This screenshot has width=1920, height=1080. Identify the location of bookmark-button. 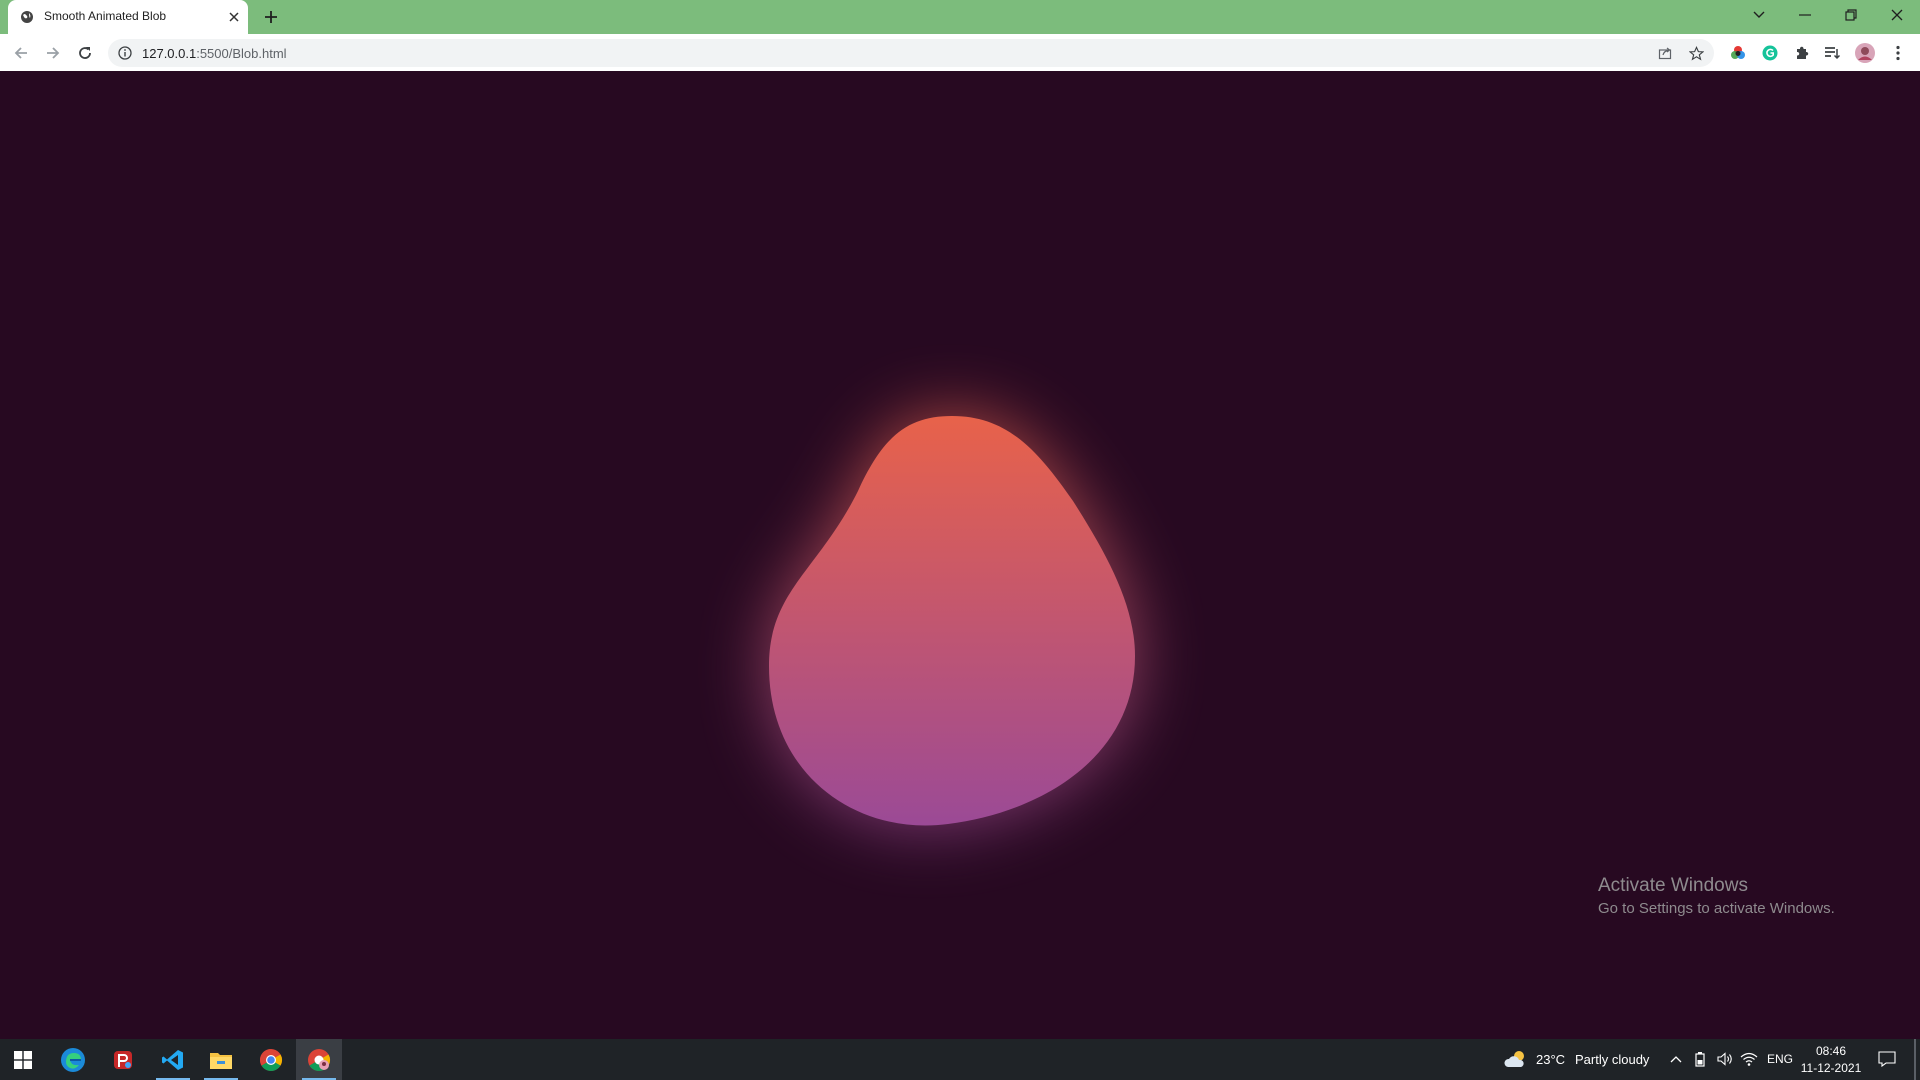
(1696, 53).